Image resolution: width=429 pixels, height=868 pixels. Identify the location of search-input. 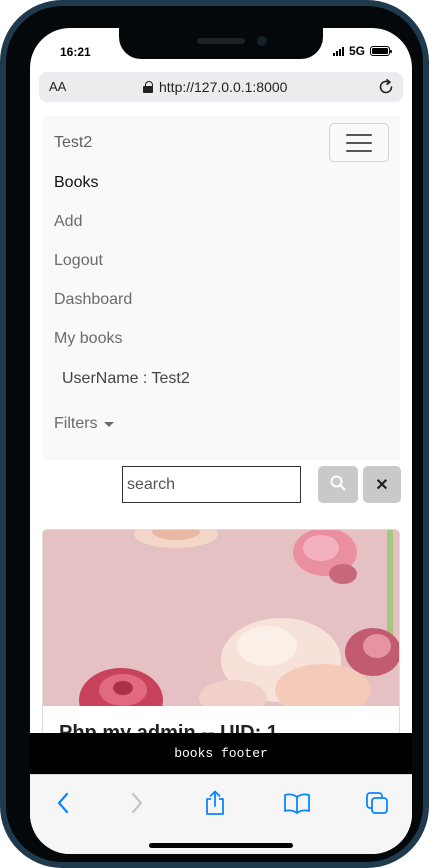
(211, 484).